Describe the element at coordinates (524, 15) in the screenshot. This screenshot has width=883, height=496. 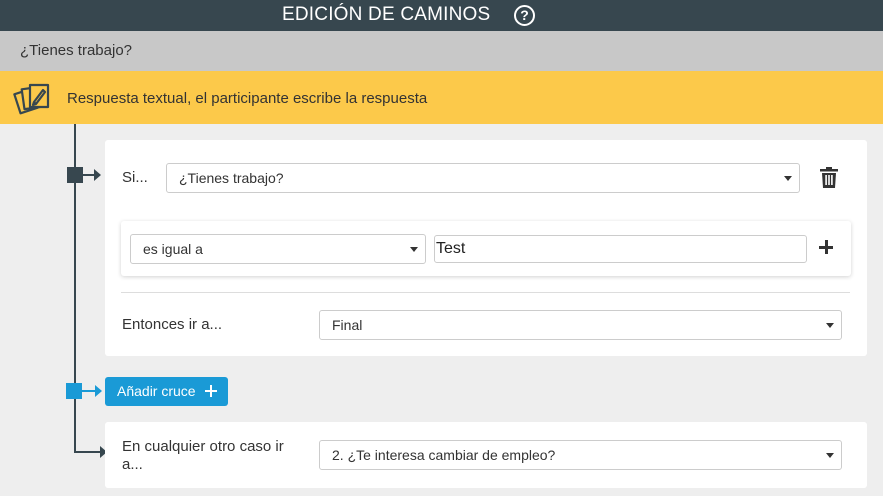
I see `help-icon: ?` at that location.